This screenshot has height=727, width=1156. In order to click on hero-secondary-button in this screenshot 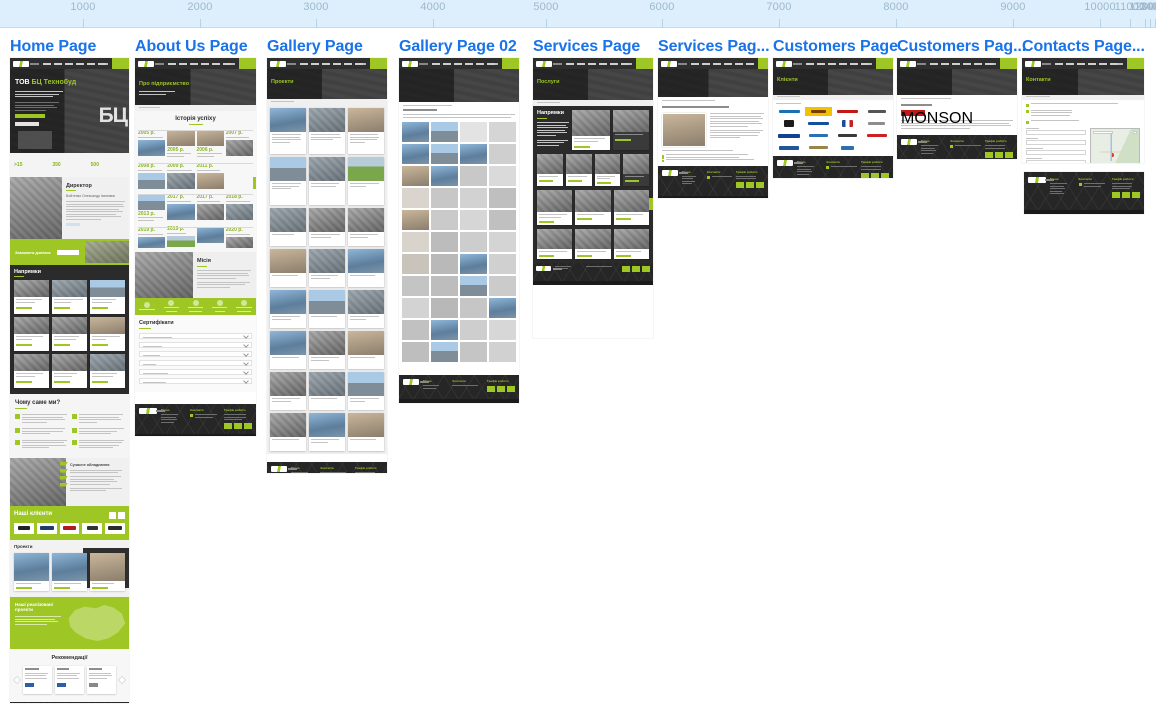, I will do `click(27, 124)`.